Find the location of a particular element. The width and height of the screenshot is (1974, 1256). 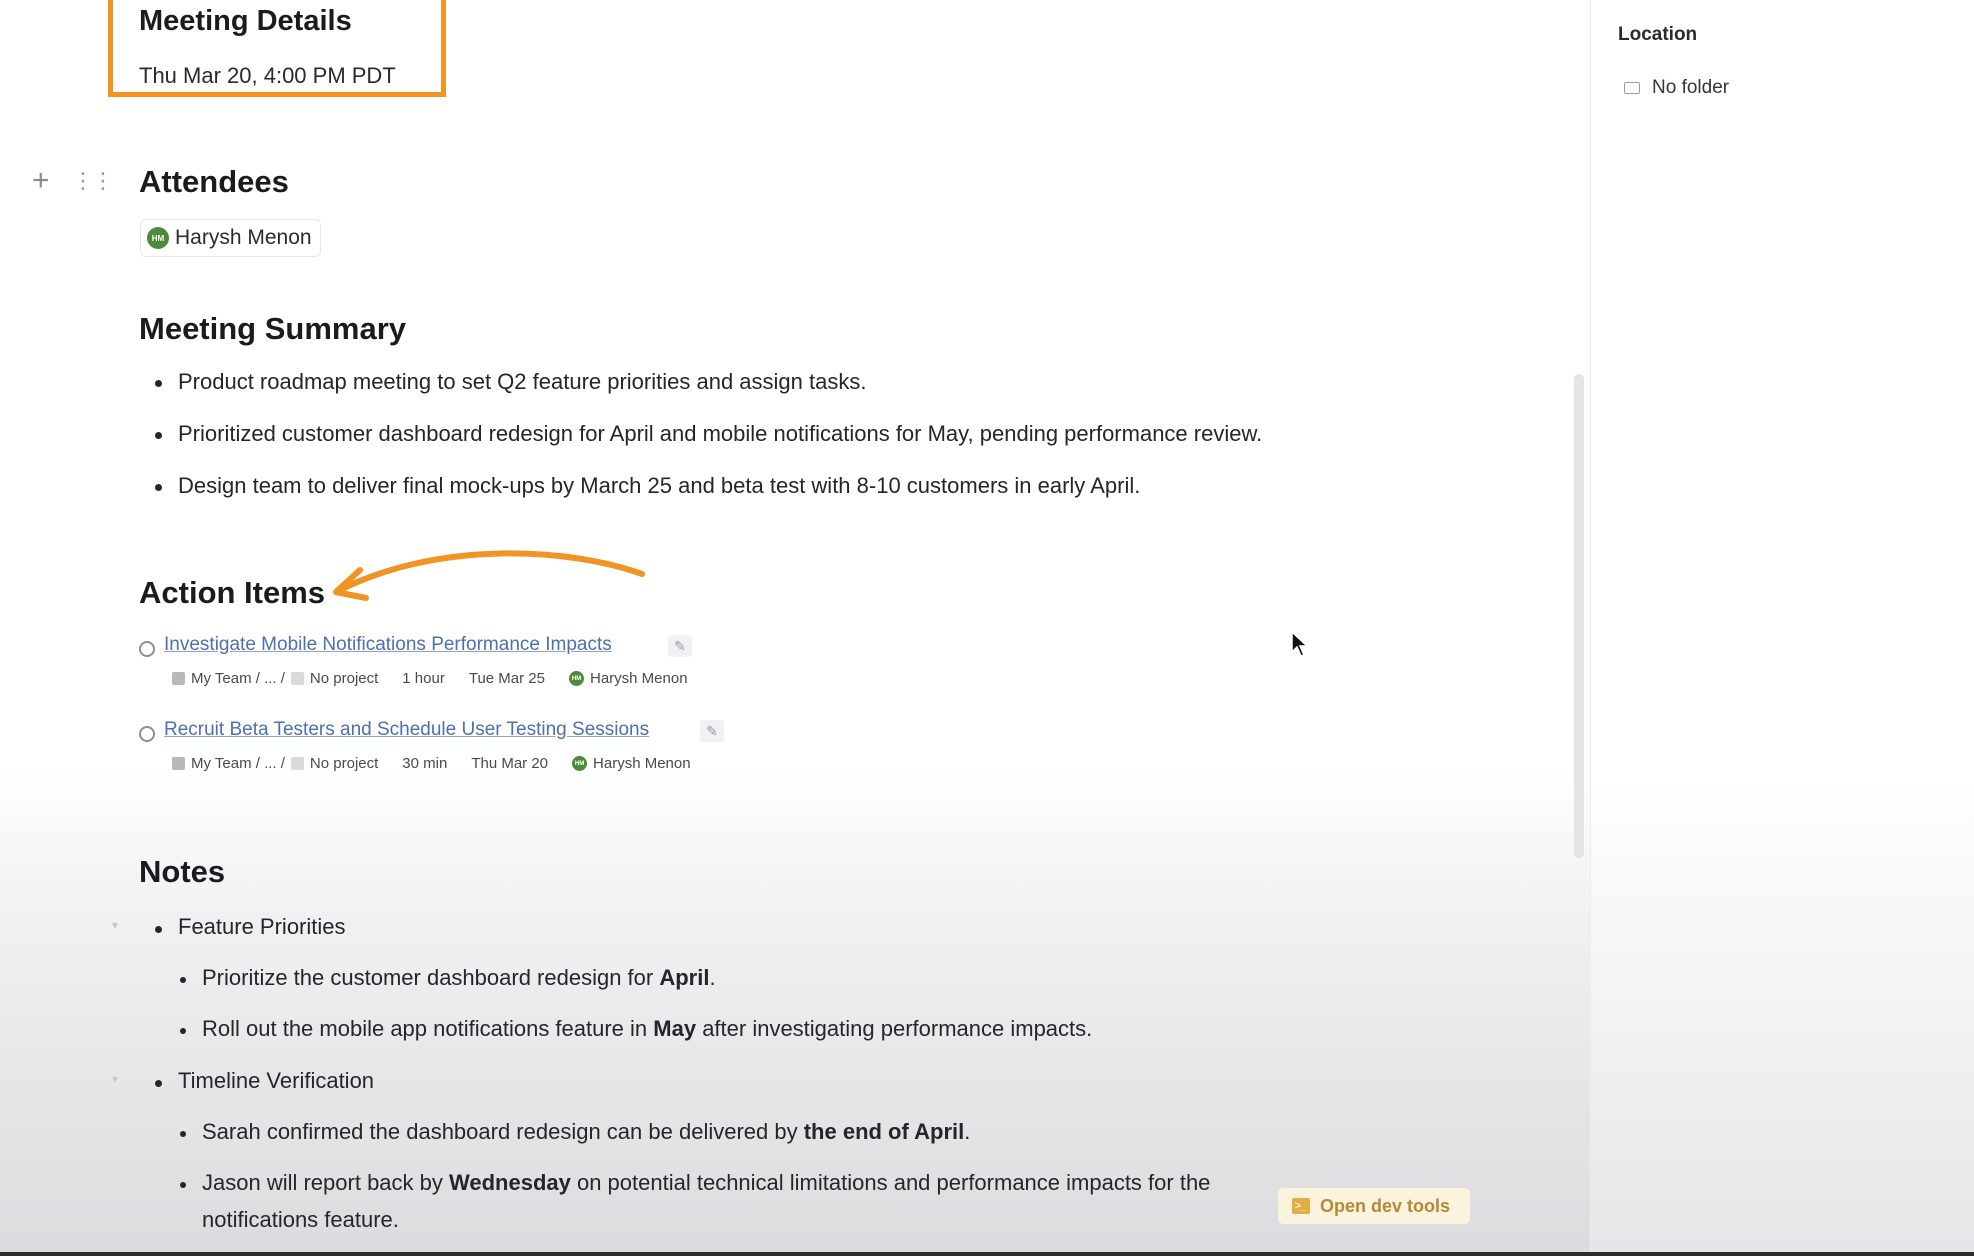

open-dev-tools-button: >_ Open dev tools is located at coordinates (1374, 1206).